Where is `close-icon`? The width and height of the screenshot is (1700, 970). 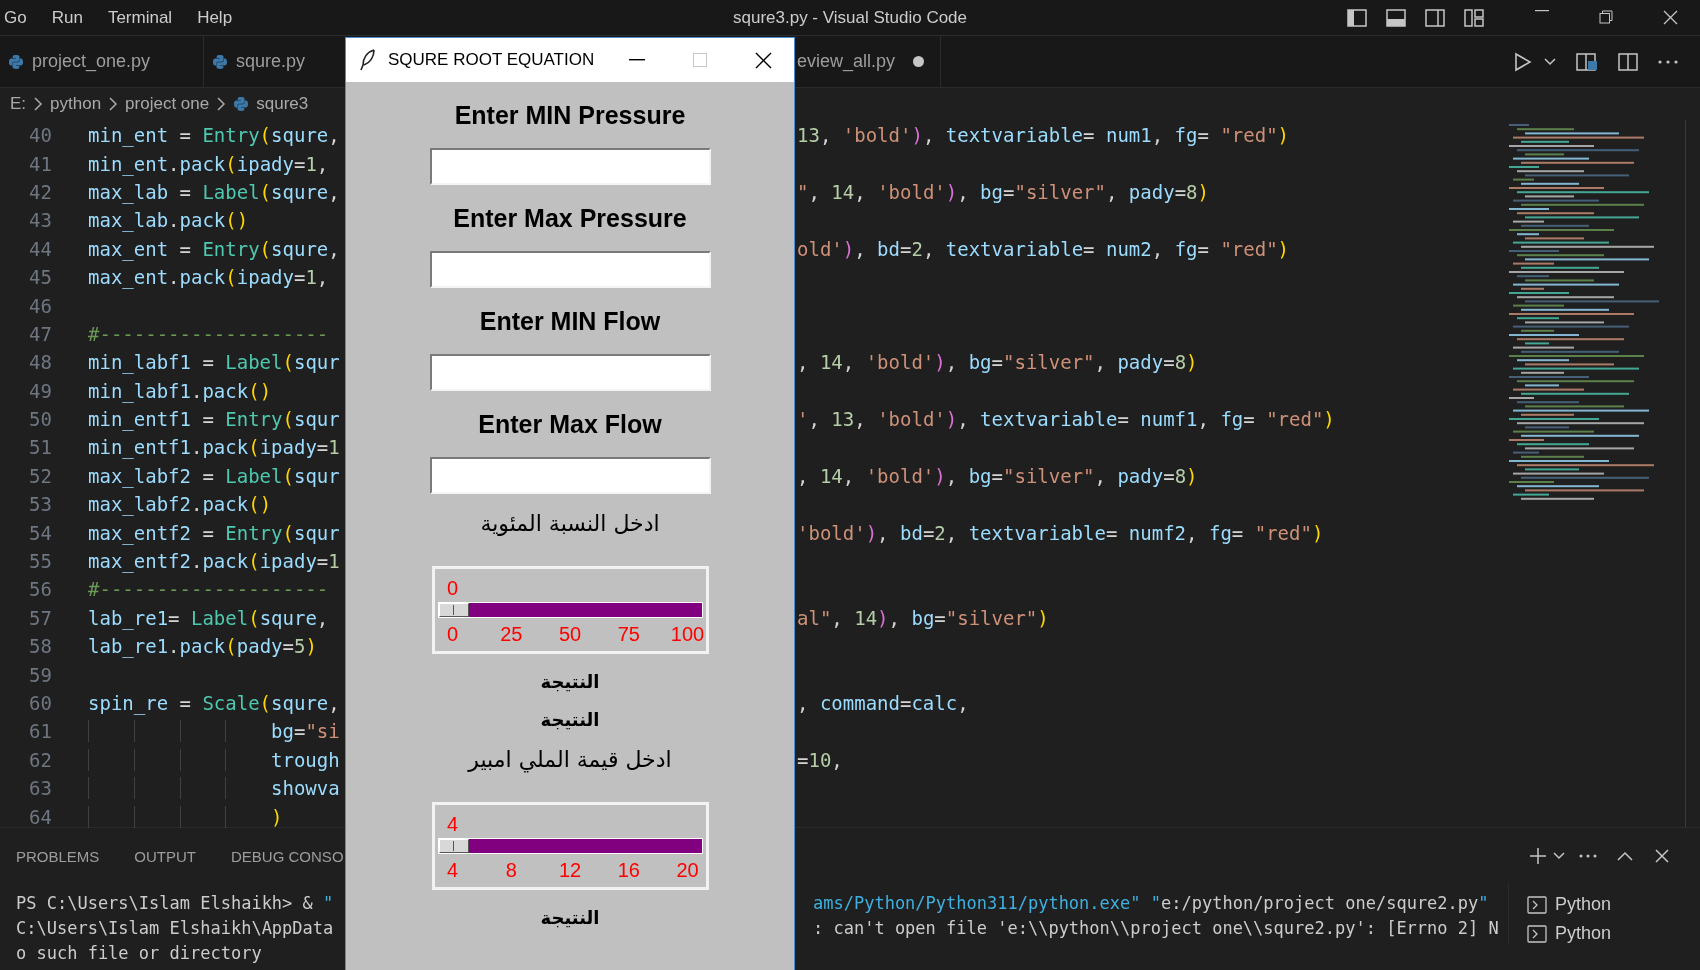
close-icon is located at coordinates (763, 60).